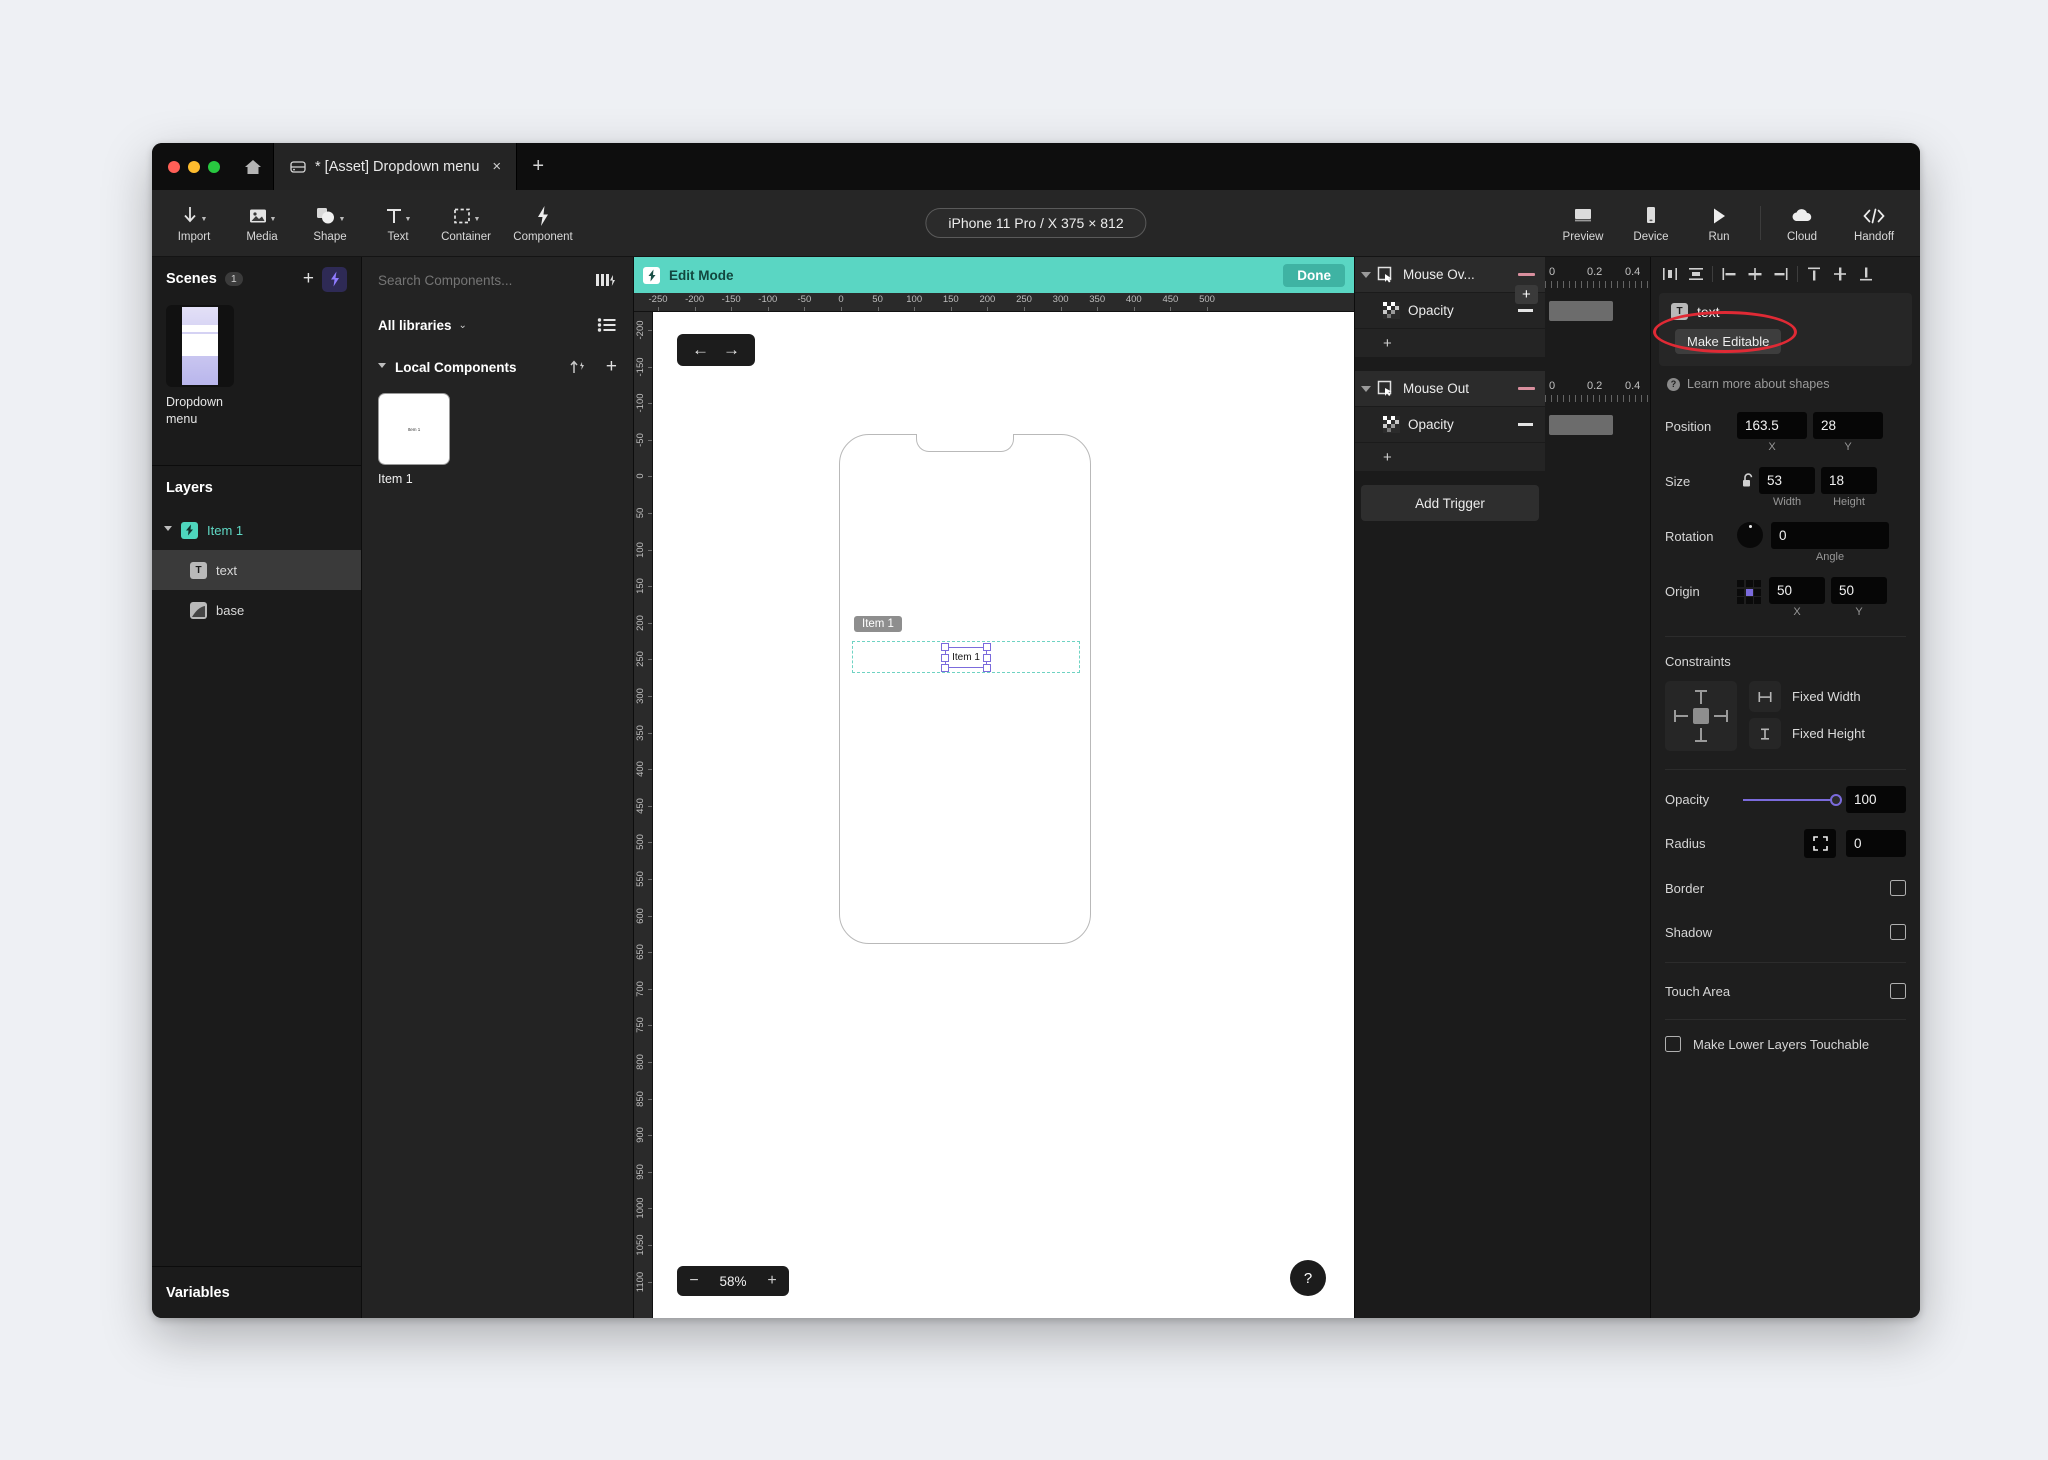 This screenshot has width=2048, height=1460. I want to click on nav-back-button: ←, so click(700, 350).